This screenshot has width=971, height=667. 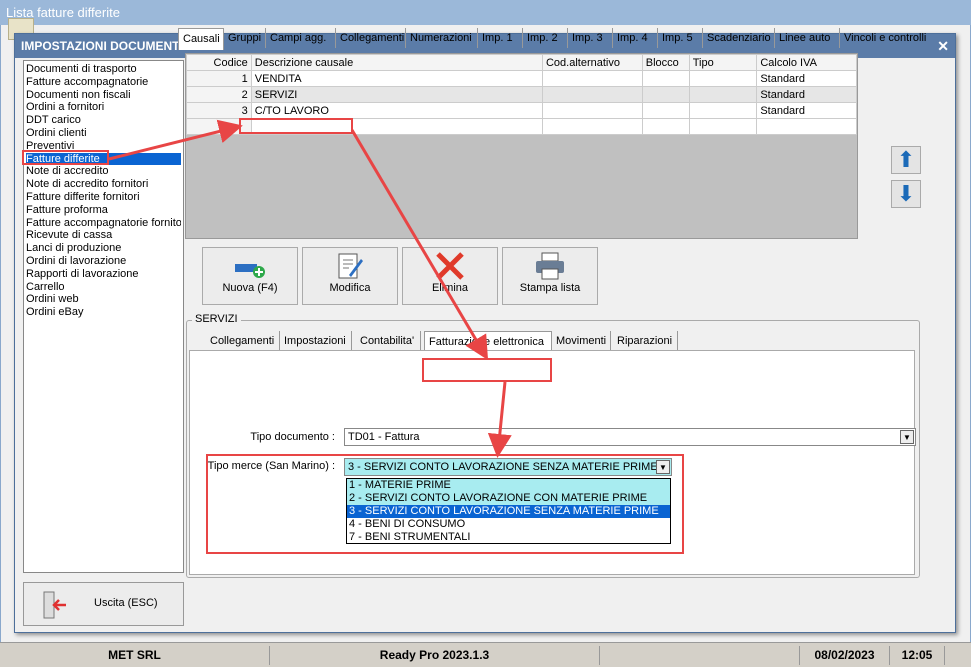 I want to click on print-list-button: Stampa lista, so click(x=550, y=276).